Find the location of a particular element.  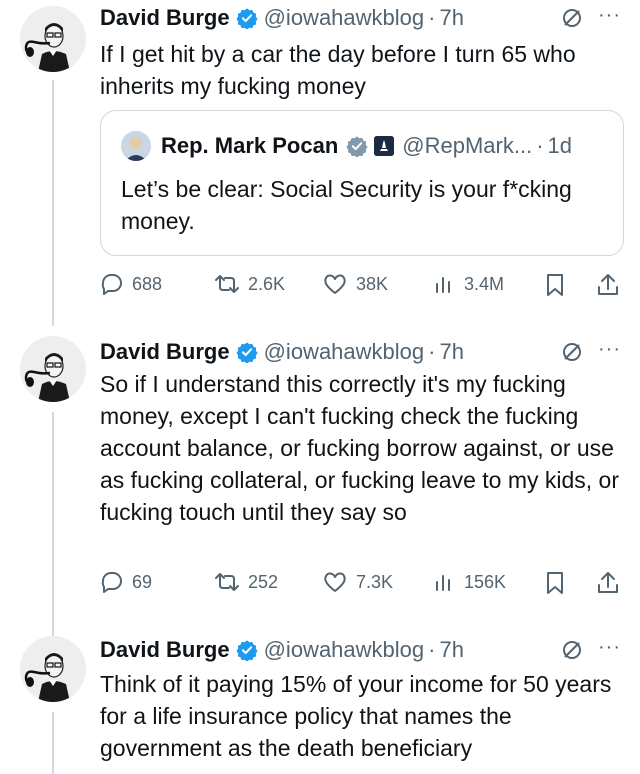

quoted-tweet-time: 1d is located at coordinates (560, 145).